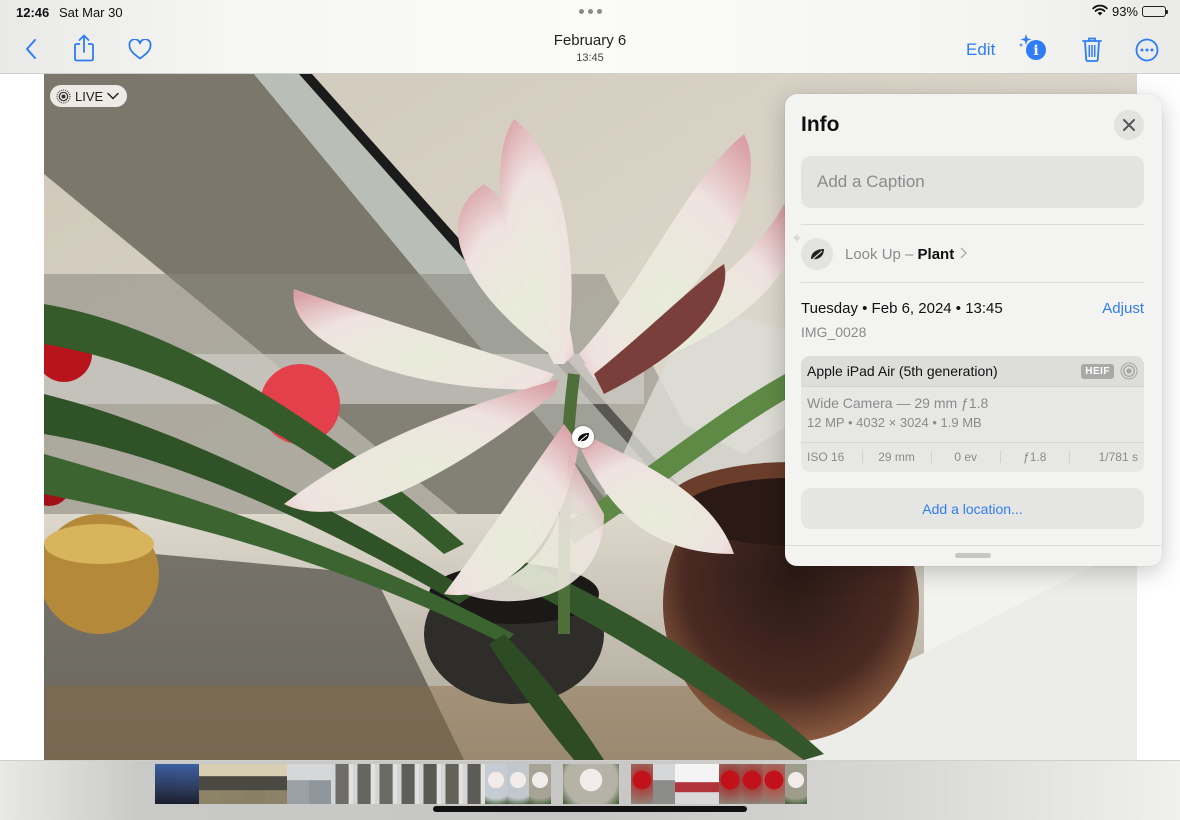 The height and width of the screenshot is (820, 1180). Describe the element at coordinates (797, 238) in the screenshot. I see `sparkle-icon: ✦` at that location.